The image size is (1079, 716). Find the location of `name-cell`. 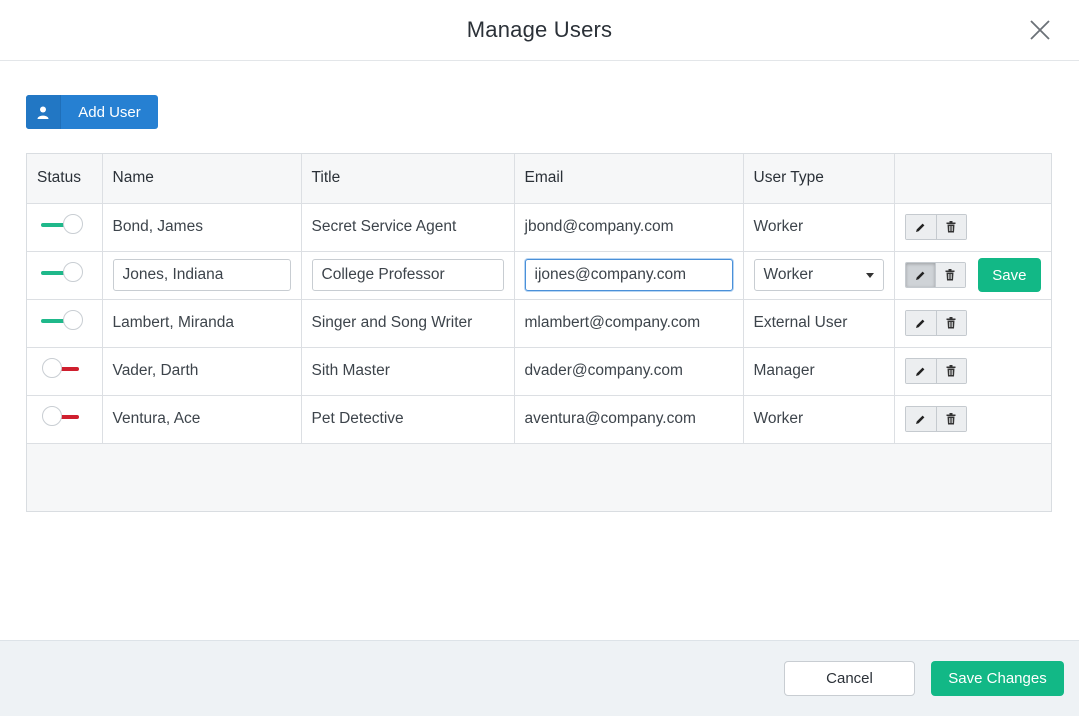

name-cell is located at coordinates (202, 275).